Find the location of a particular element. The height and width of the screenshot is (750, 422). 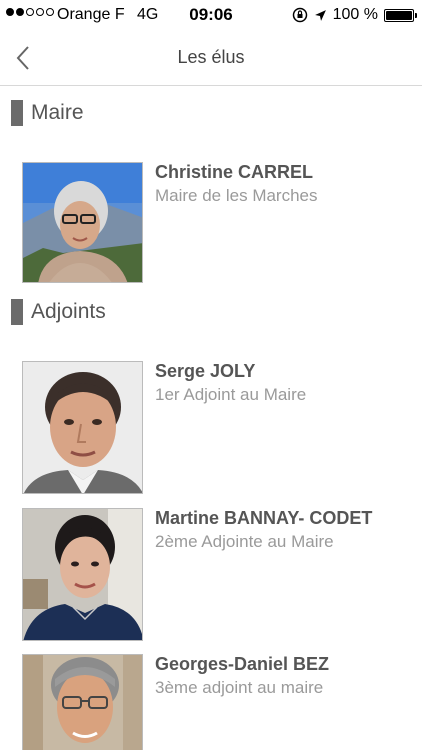

location-arrow-icon is located at coordinates (320, 15).